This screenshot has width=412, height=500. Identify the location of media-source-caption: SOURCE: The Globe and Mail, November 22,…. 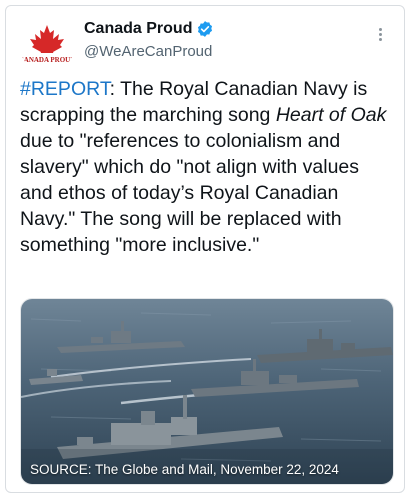
(184, 469).